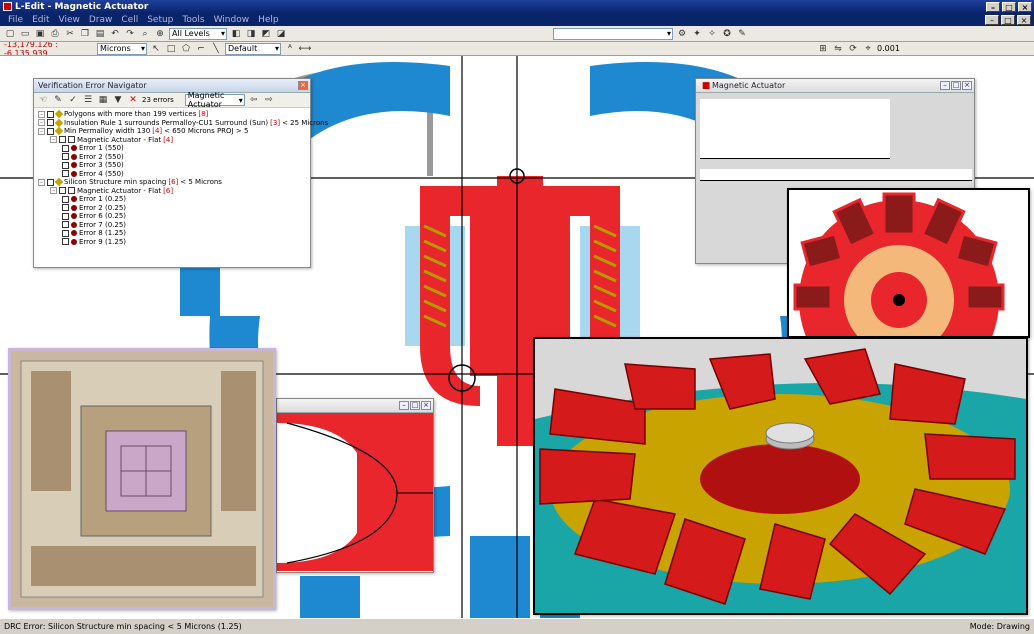 The image size is (1034, 634). I want to click on rotate-icon: ⟳, so click(853, 49).